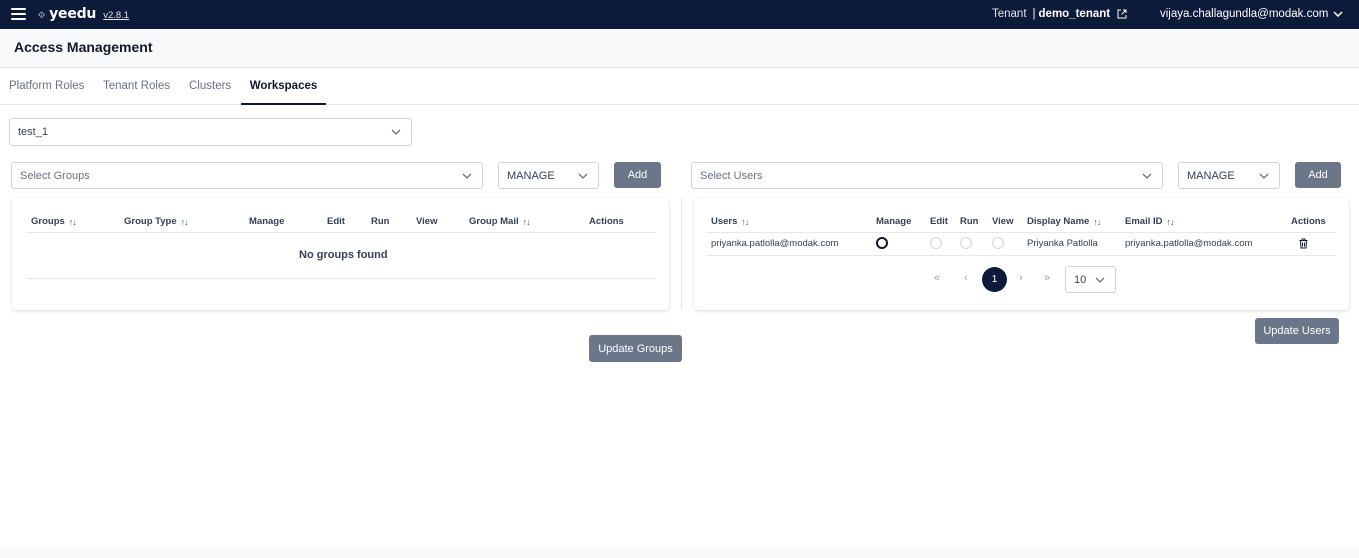  I want to click on menu-icon, so click(18, 14).